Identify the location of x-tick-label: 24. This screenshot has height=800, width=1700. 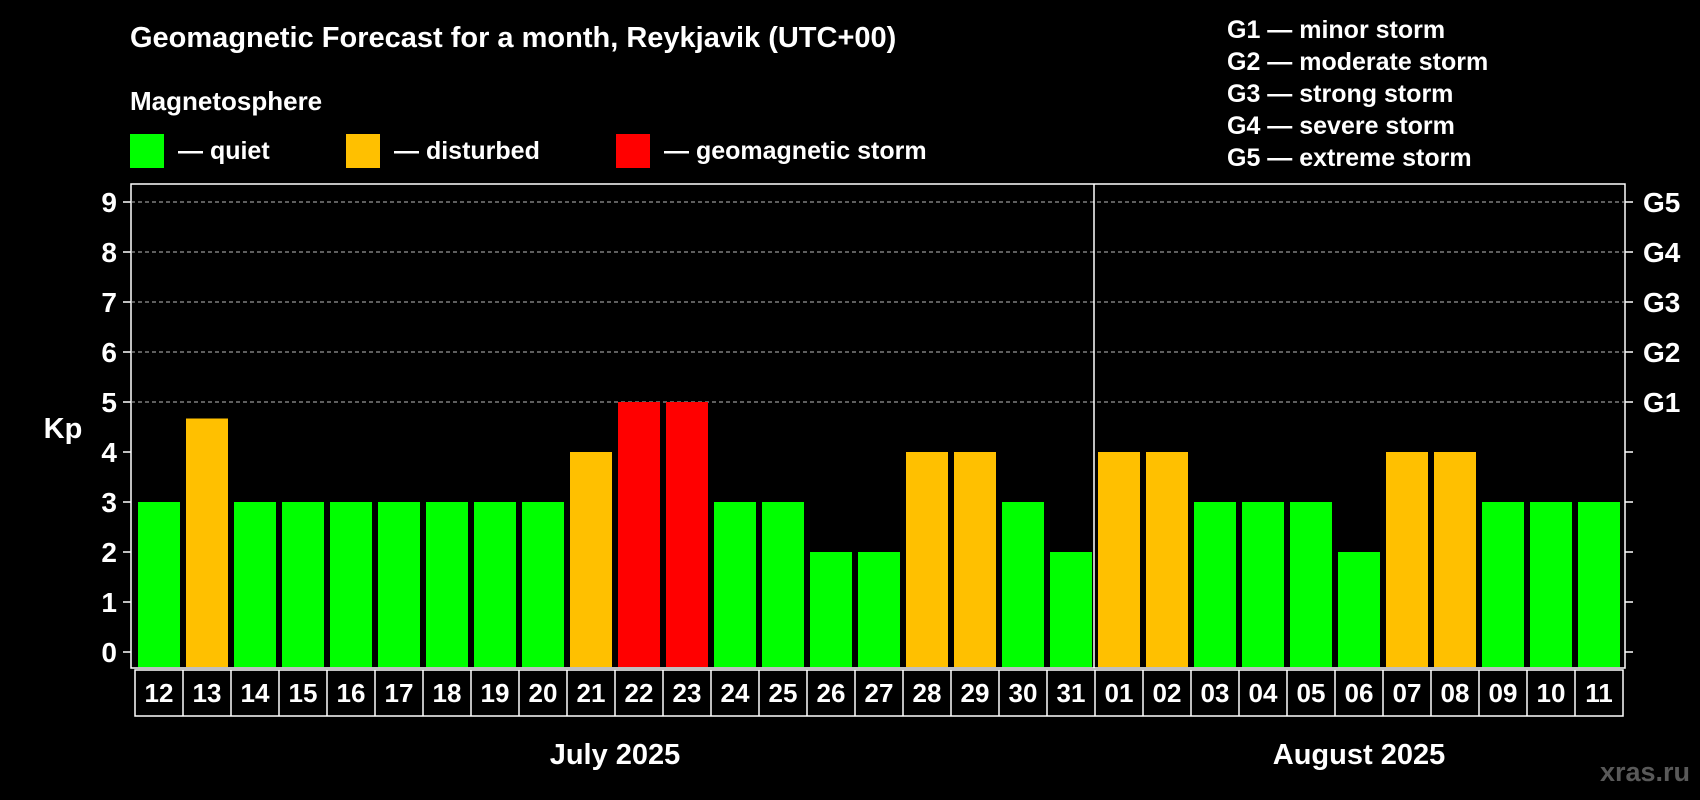
(735, 693).